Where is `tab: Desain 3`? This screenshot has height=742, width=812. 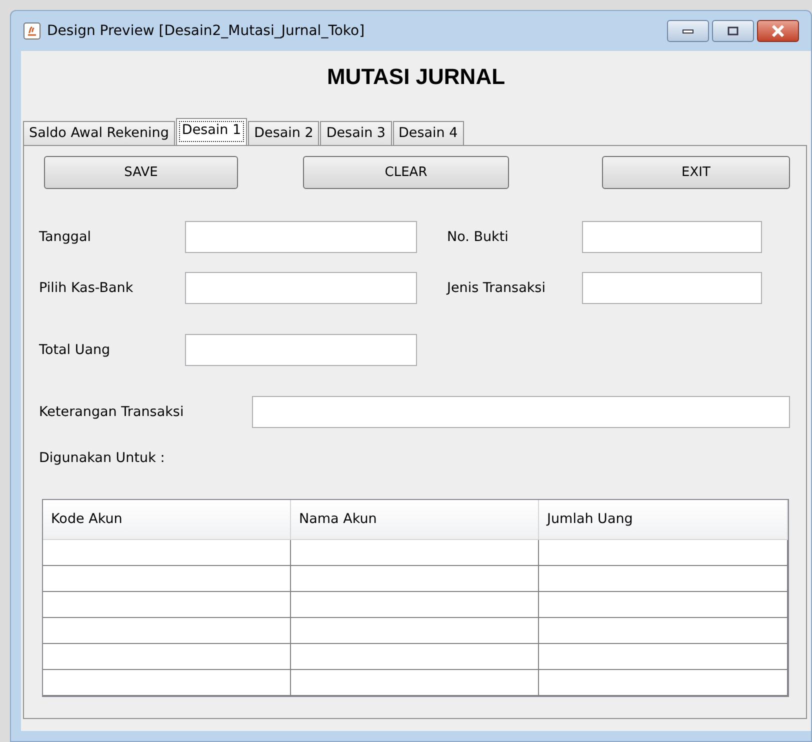 tab: Desain 3 is located at coordinates (356, 133).